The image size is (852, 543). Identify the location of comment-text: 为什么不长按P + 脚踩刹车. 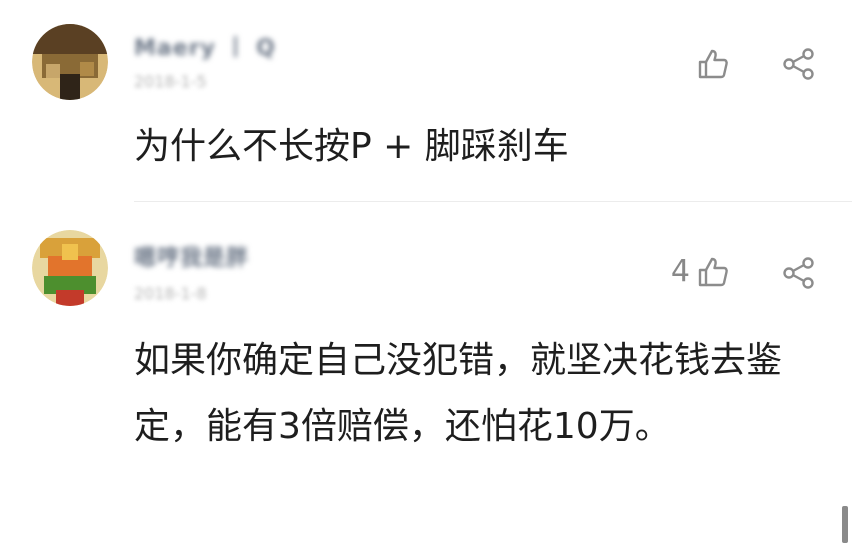
(351, 146).